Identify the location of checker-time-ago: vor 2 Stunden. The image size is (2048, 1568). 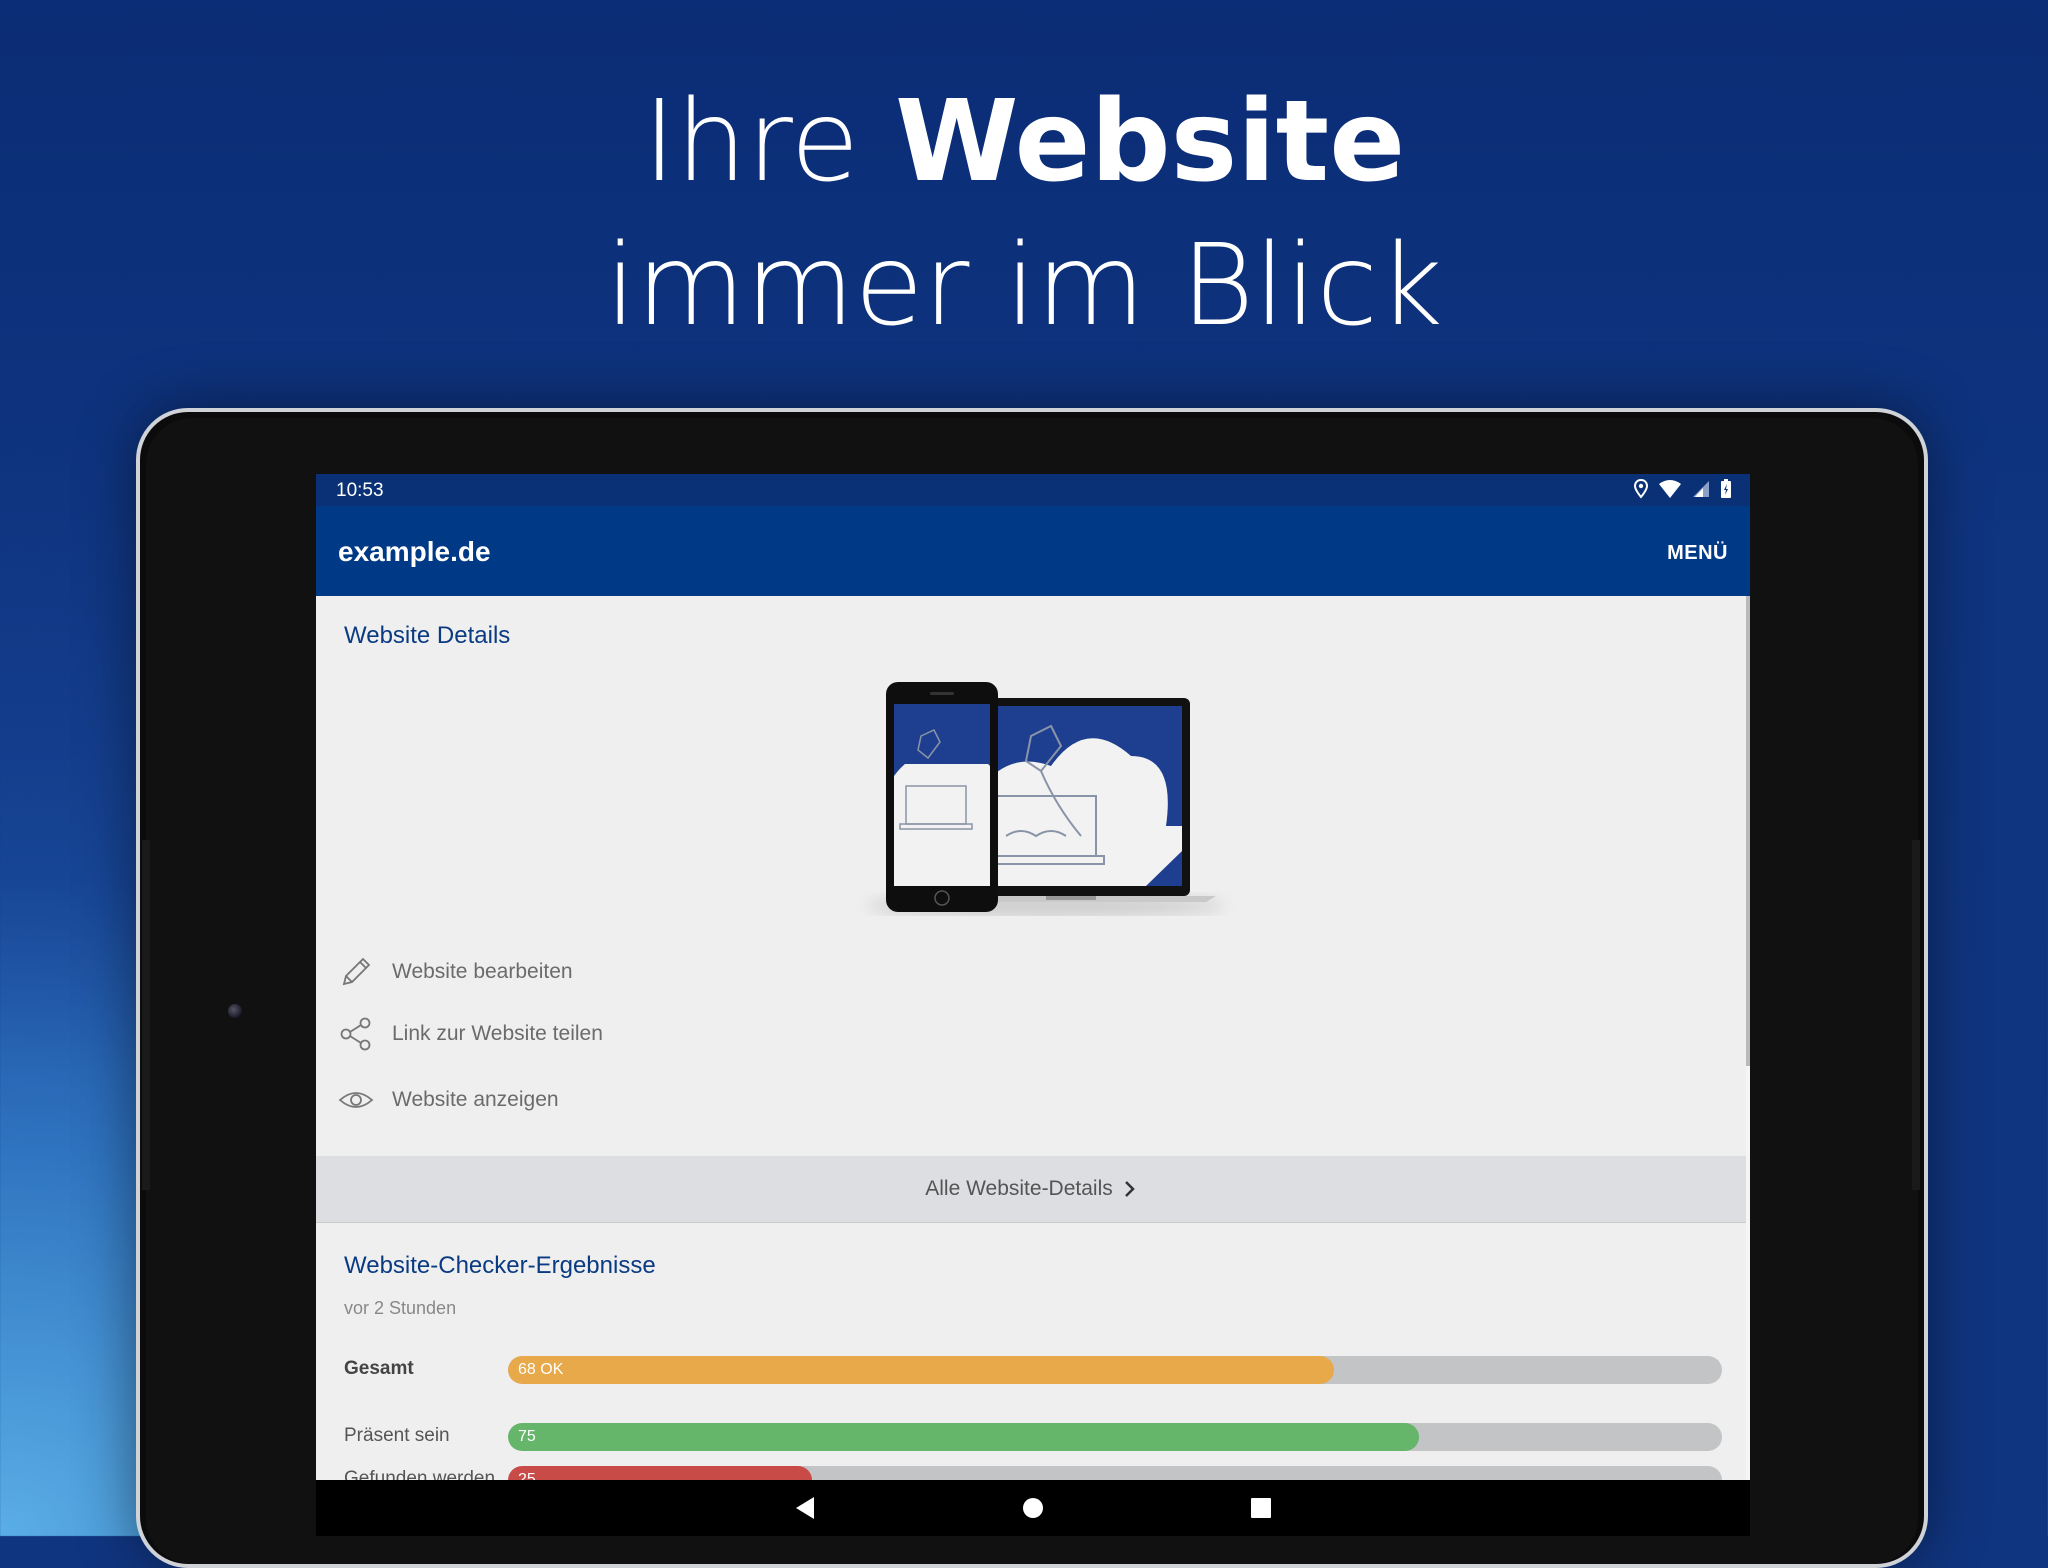
(400, 1308).